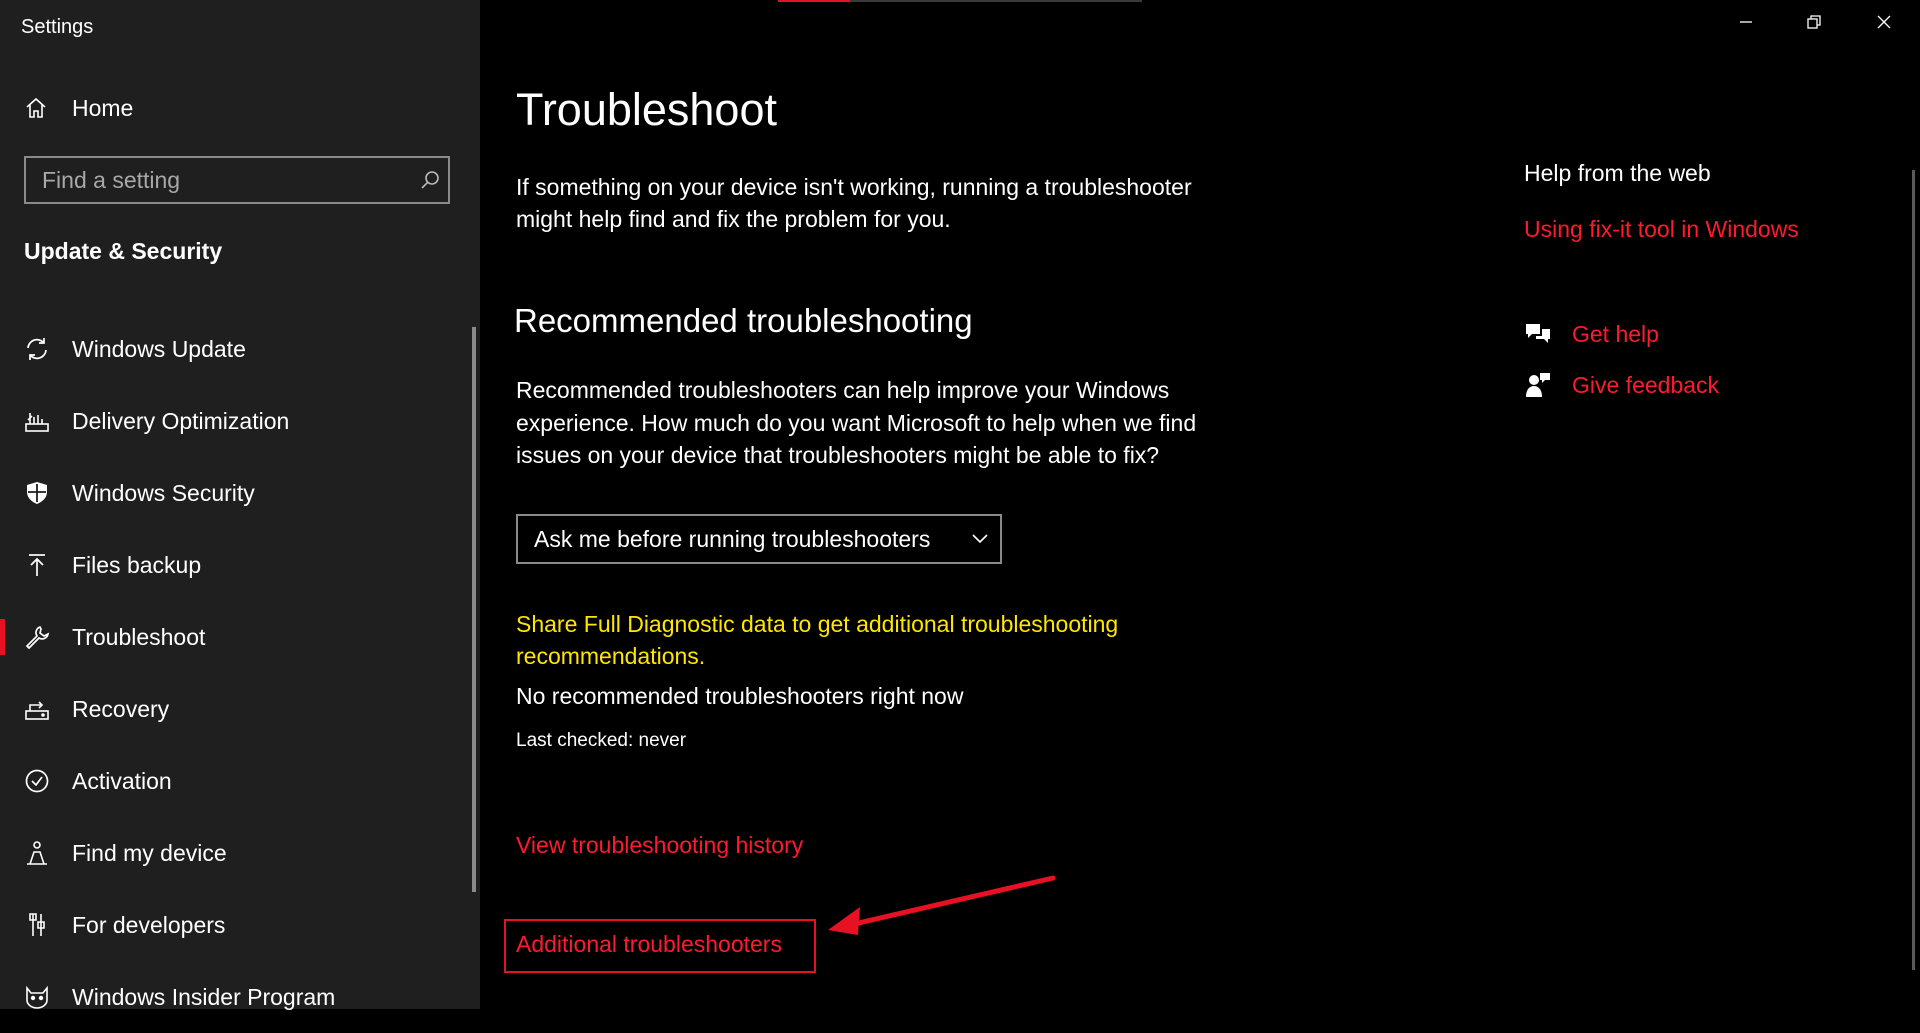  What do you see at coordinates (235, 853) in the screenshot?
I see `sidebar-item-find-my-device: Find my device` at bounding box center [235, 853].